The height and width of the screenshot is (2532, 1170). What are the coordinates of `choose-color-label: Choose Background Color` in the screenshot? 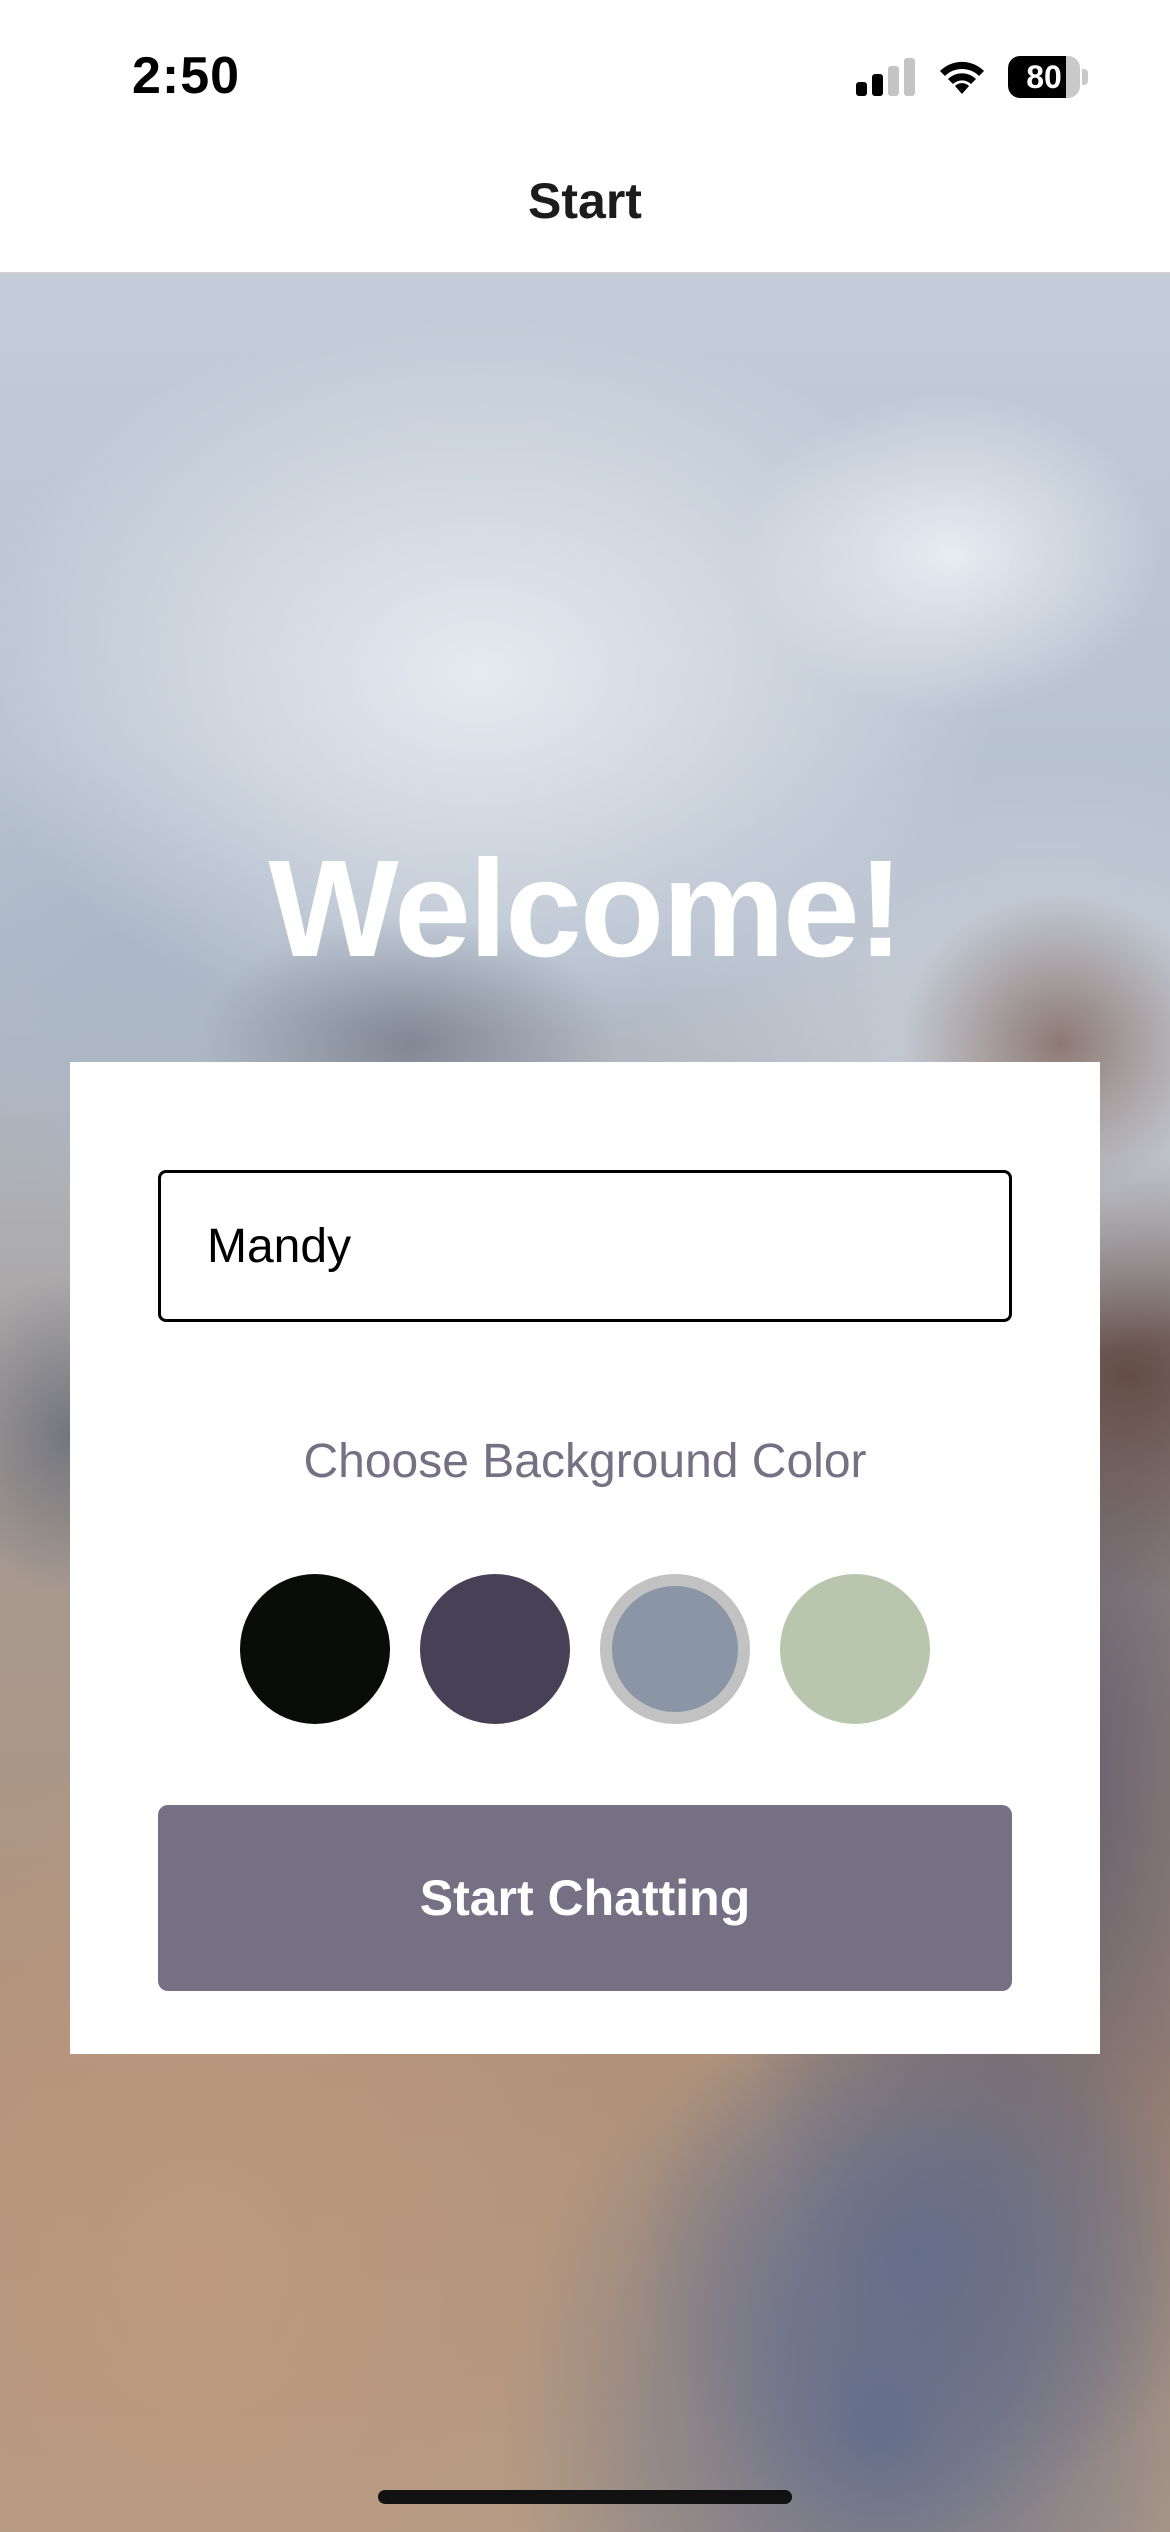 It's located at (585, 1461).